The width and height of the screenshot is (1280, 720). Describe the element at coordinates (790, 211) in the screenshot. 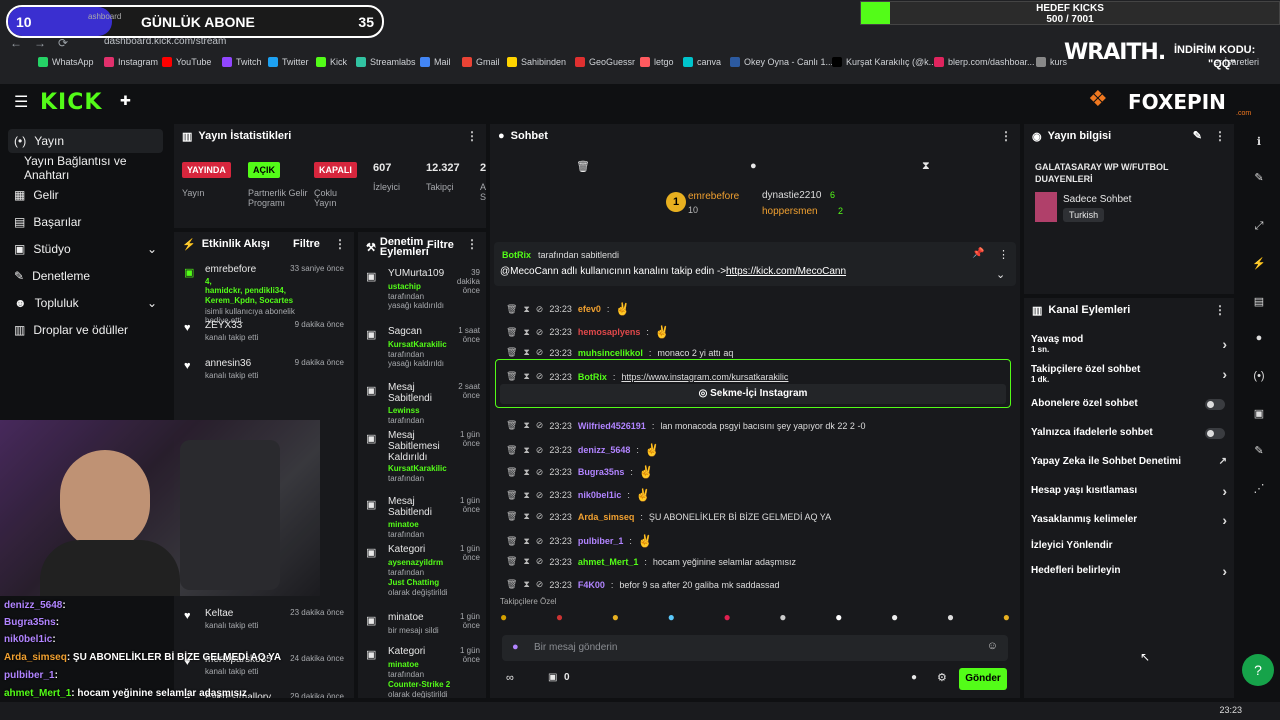

I see `gifter-three-name: hoppersmen` at that location.